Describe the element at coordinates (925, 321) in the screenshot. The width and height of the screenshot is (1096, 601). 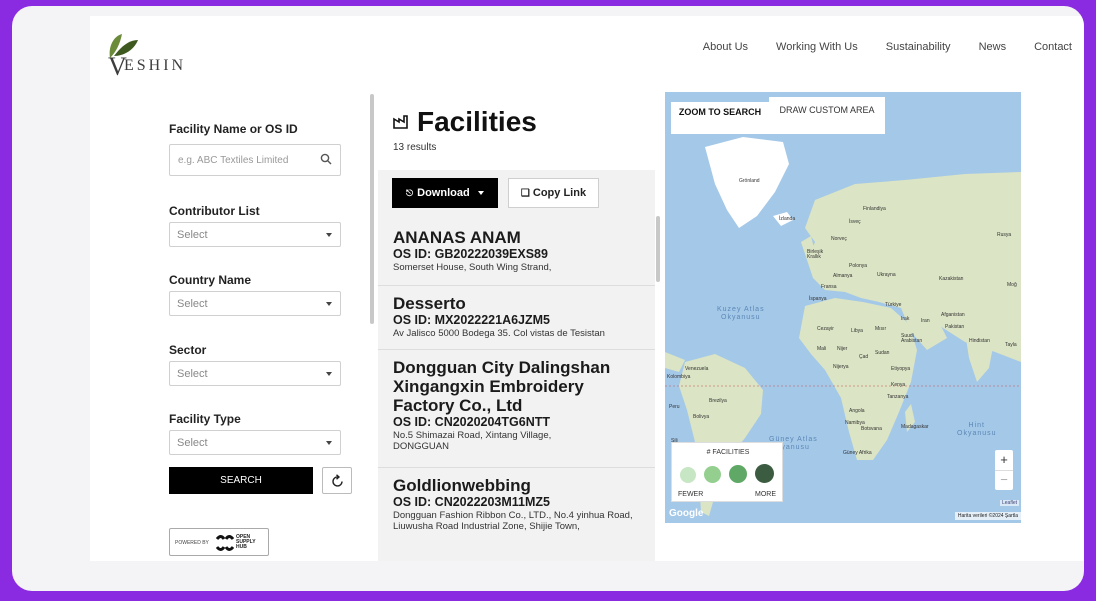
I see `map-label: Iran` at that location.